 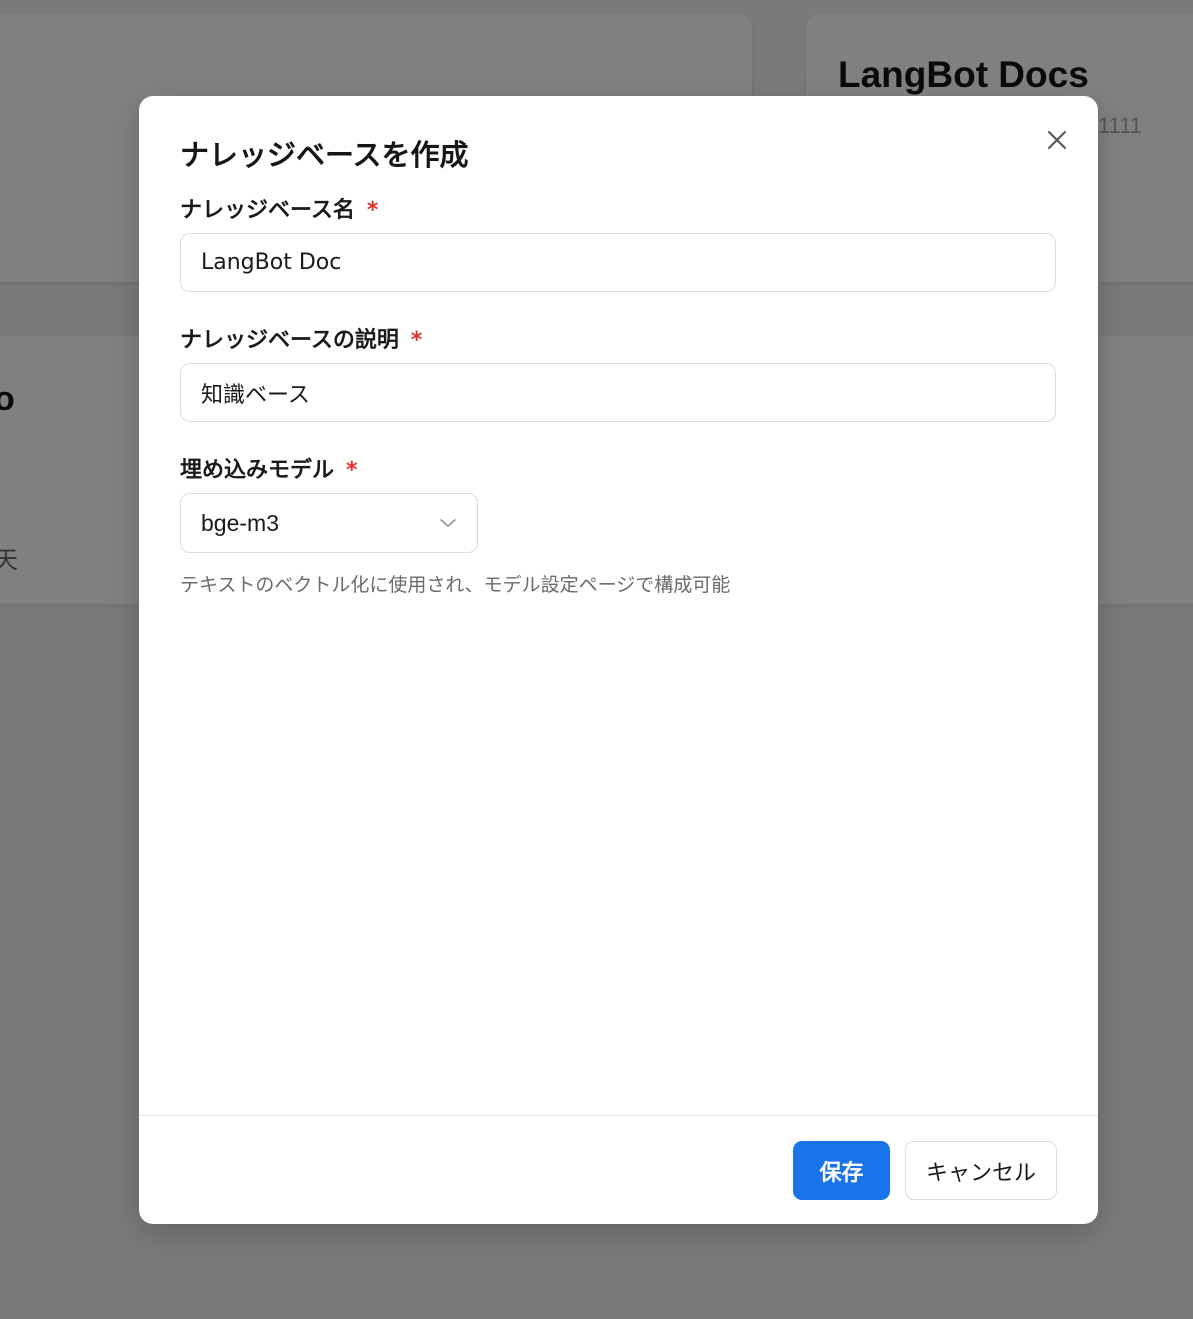 I want to click on background-text-fragment: 天, so click(x=9, y=560).